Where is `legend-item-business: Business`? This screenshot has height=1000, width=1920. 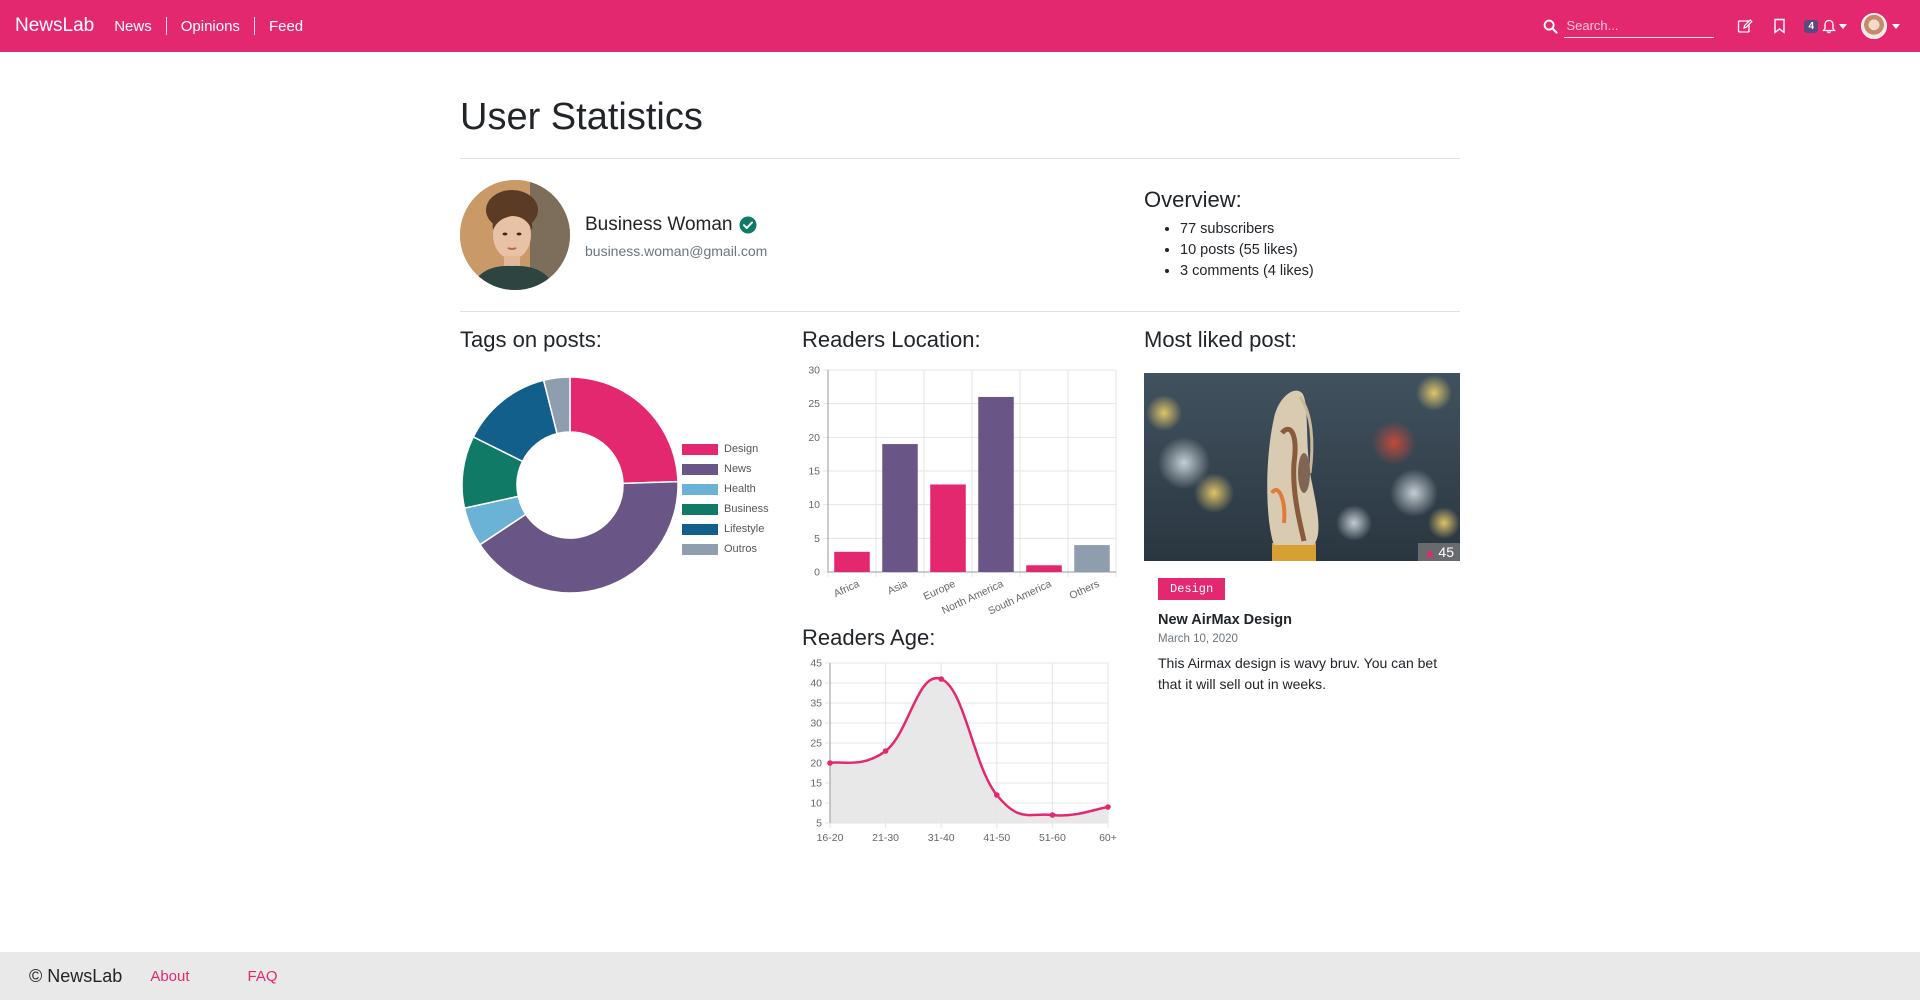 legend-item-business: Business is located at coordinates (725, 509).